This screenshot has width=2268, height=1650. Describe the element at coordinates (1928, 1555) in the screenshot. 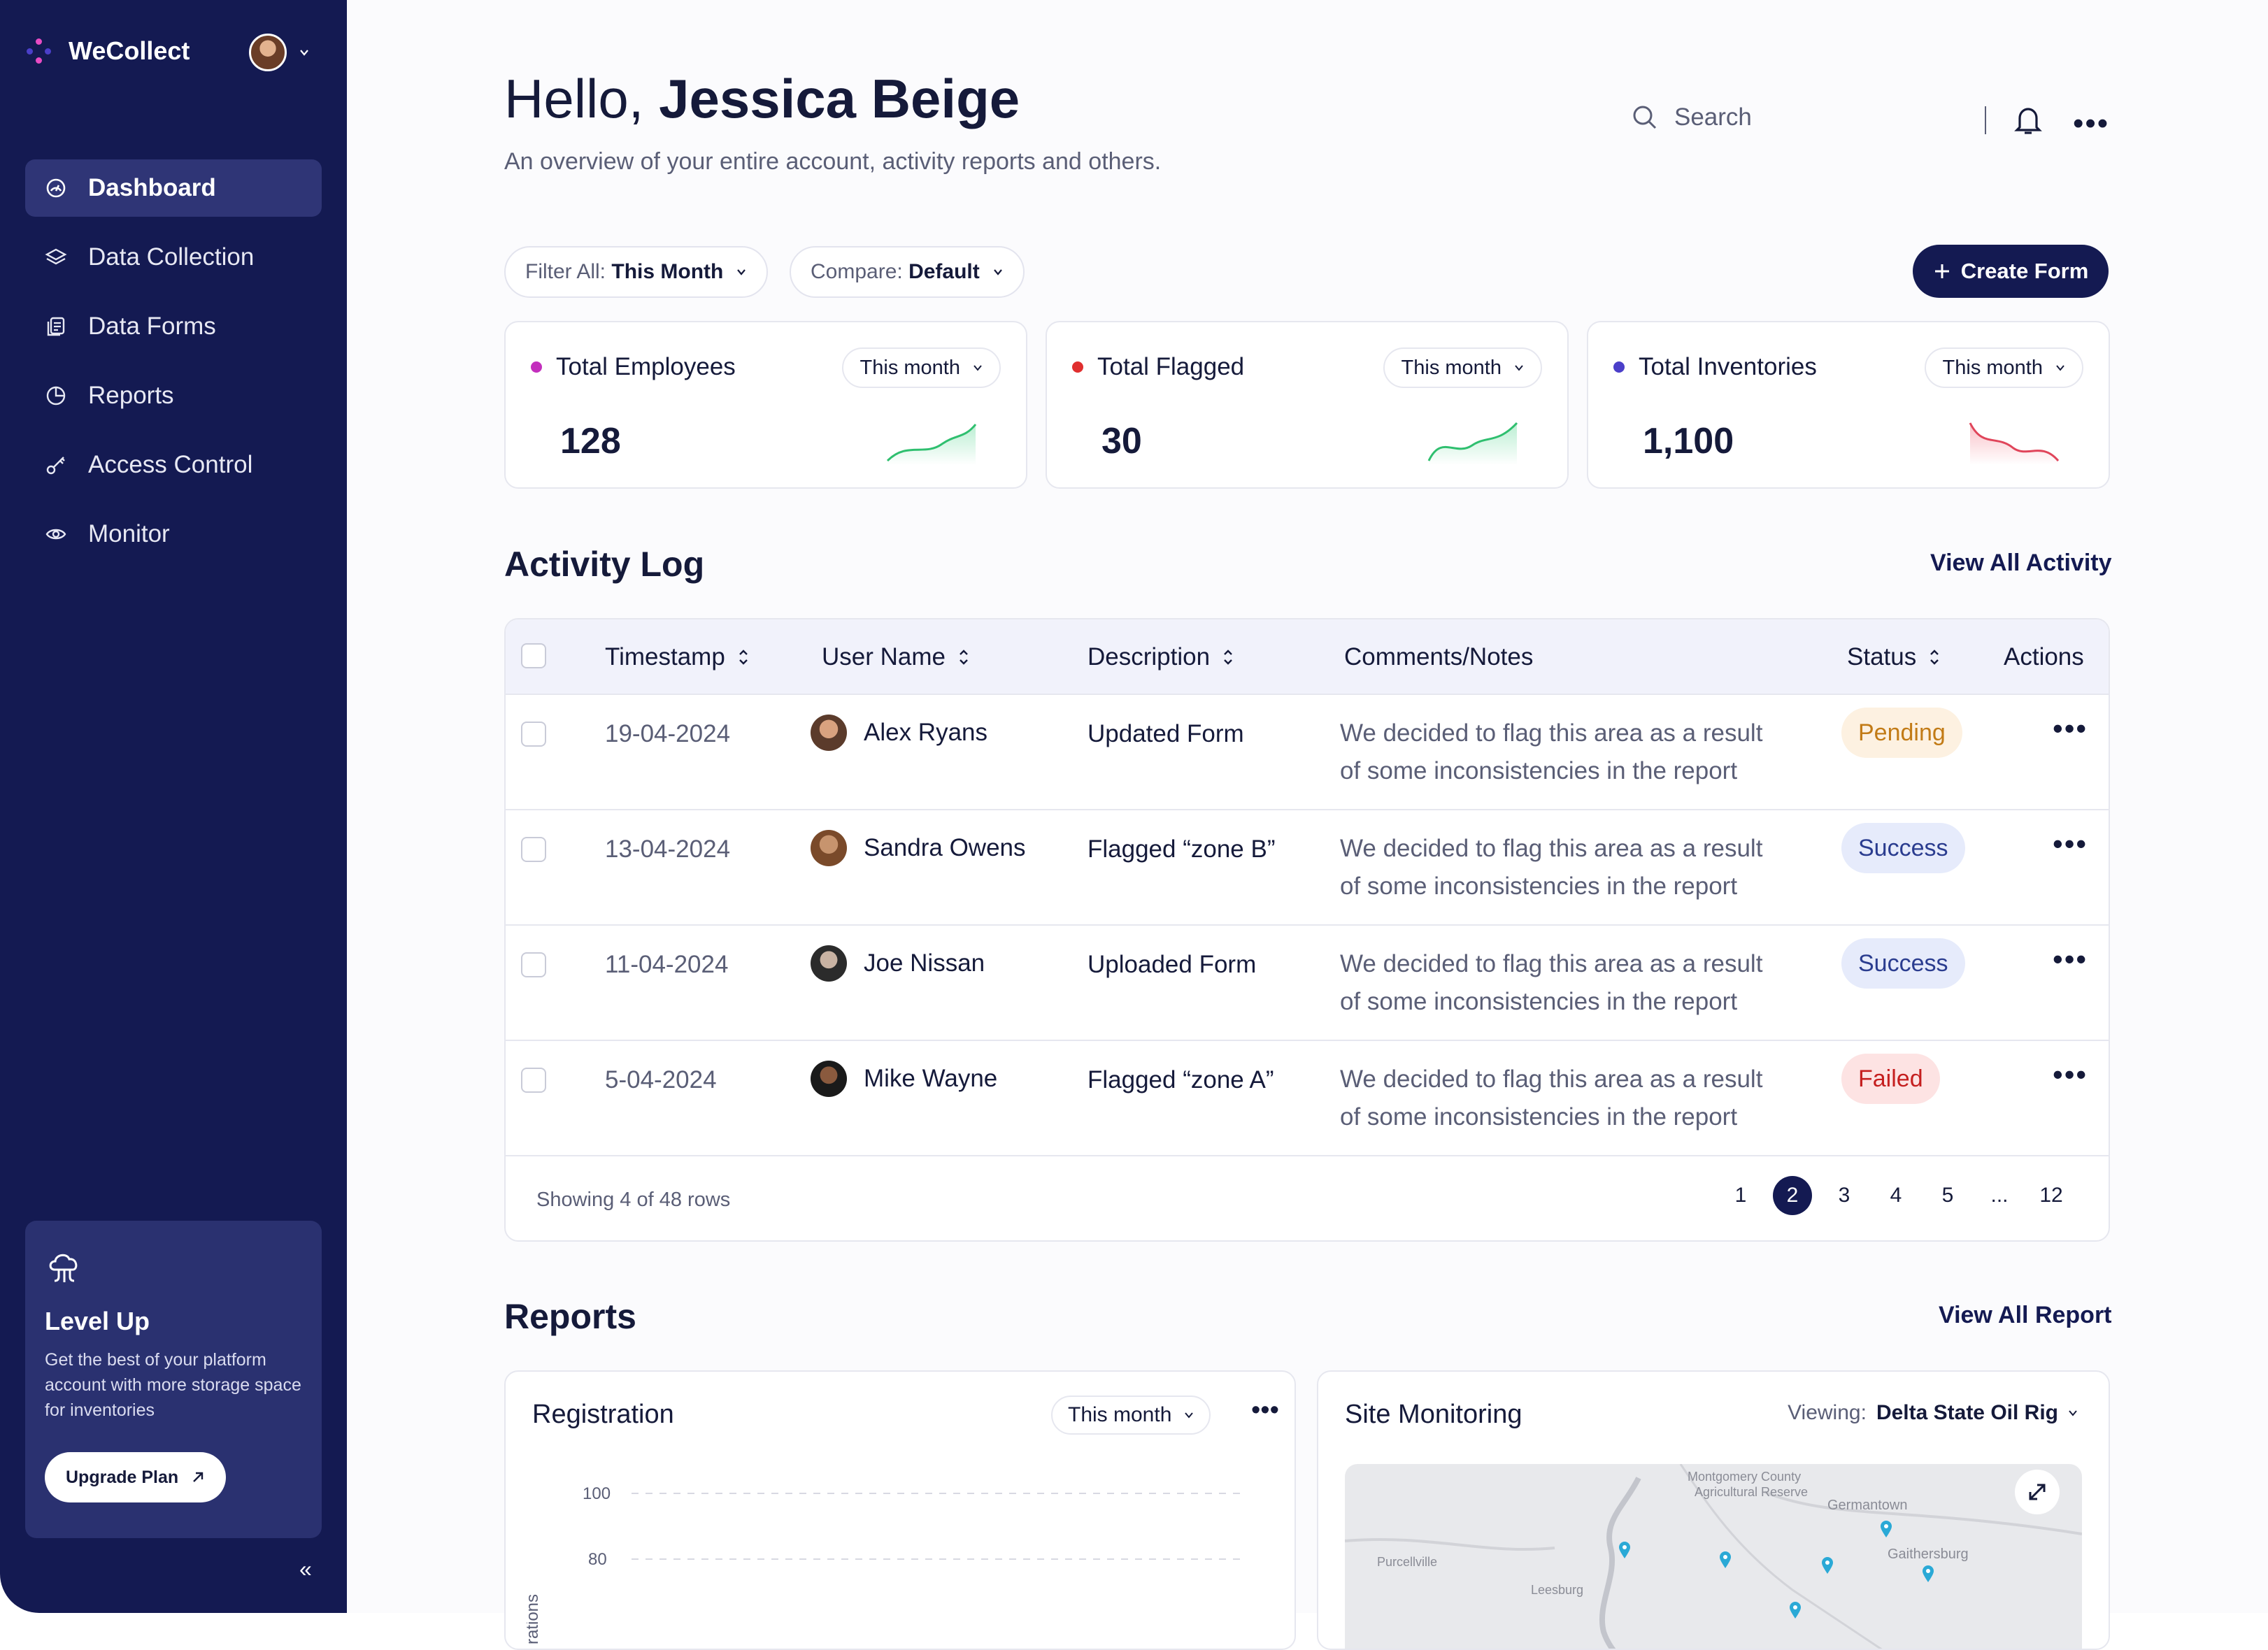

I see `map-label: Gaithersburg` at that location.